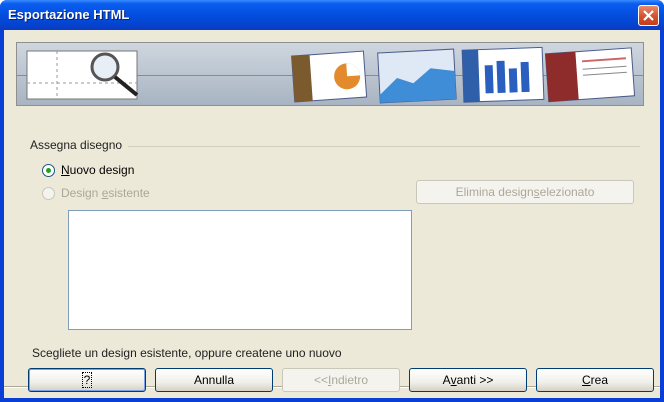  I want to click on banner-illustration, so click(331, 75).